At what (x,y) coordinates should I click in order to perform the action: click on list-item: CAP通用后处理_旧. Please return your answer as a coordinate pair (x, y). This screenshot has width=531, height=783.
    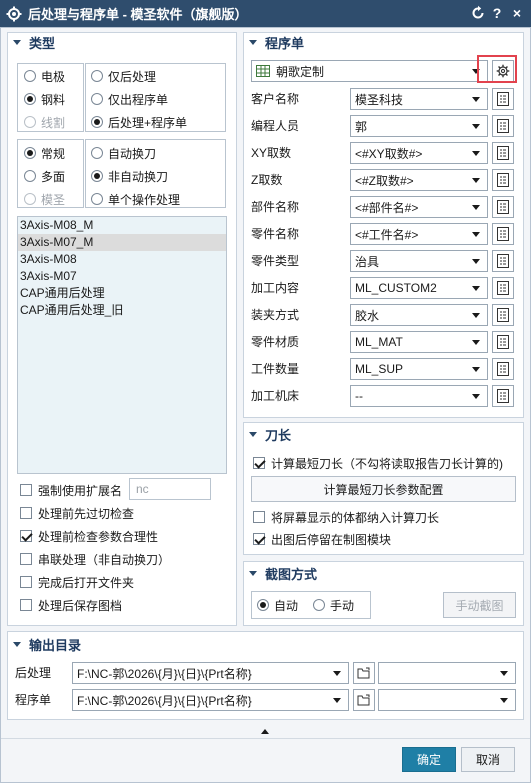
    Looking at the image, I should click on (122, 310).